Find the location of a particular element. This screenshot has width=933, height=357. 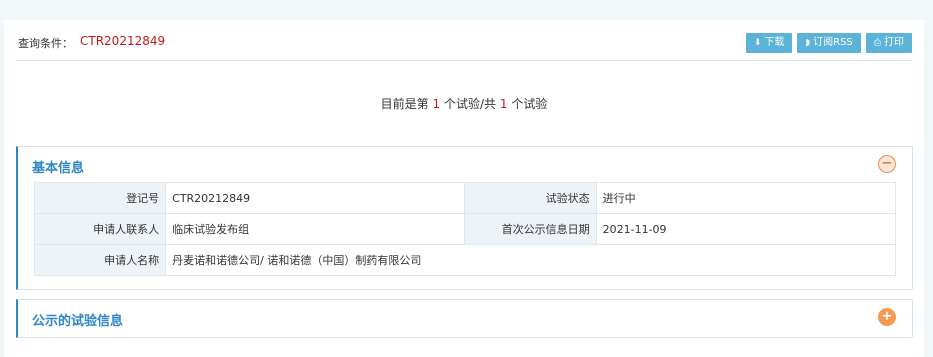

print-button: ⎙ 打印 is located at coordinates (888, 43).